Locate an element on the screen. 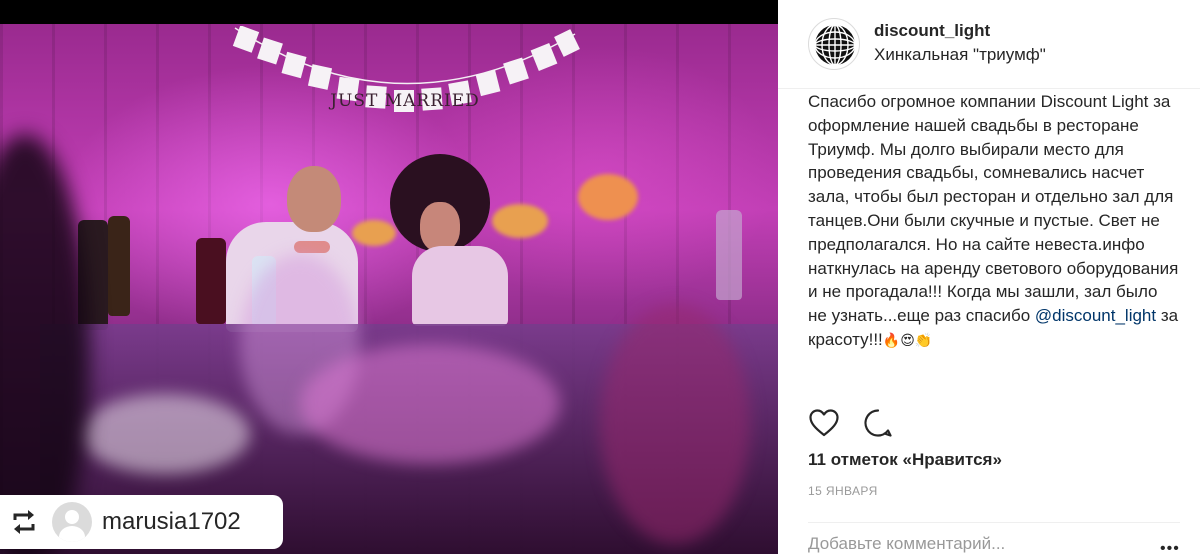  like-button is located at coordinates (824, 423).